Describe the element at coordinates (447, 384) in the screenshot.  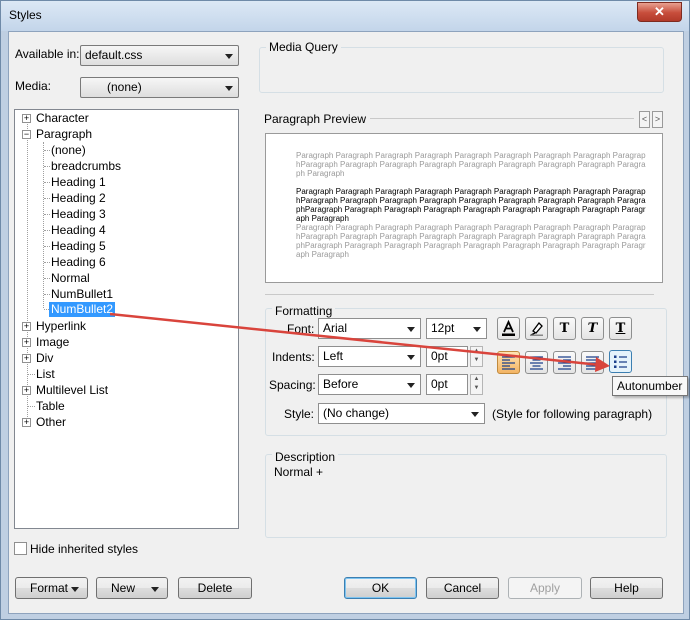
I see `spacing-amount-input: 0pt` at that location.